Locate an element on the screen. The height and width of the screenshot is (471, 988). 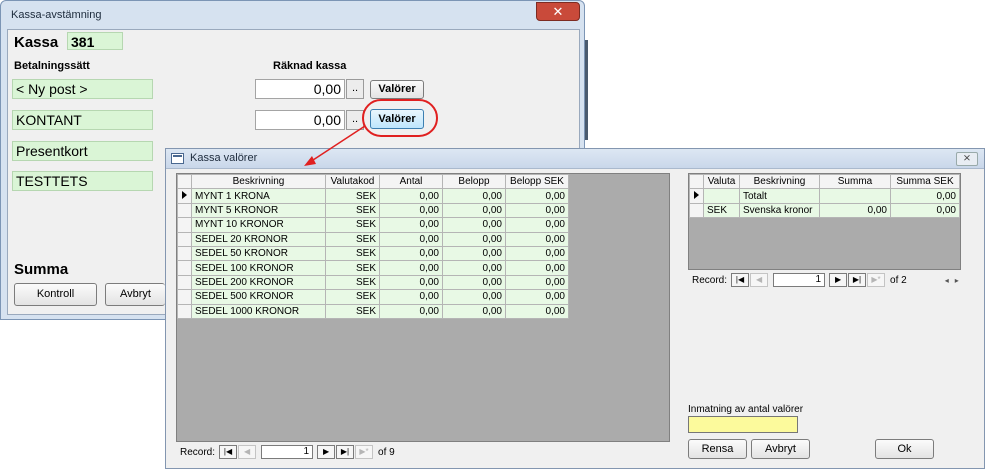
dots-button-ny-post: .. is located at coordinates (355, 89).